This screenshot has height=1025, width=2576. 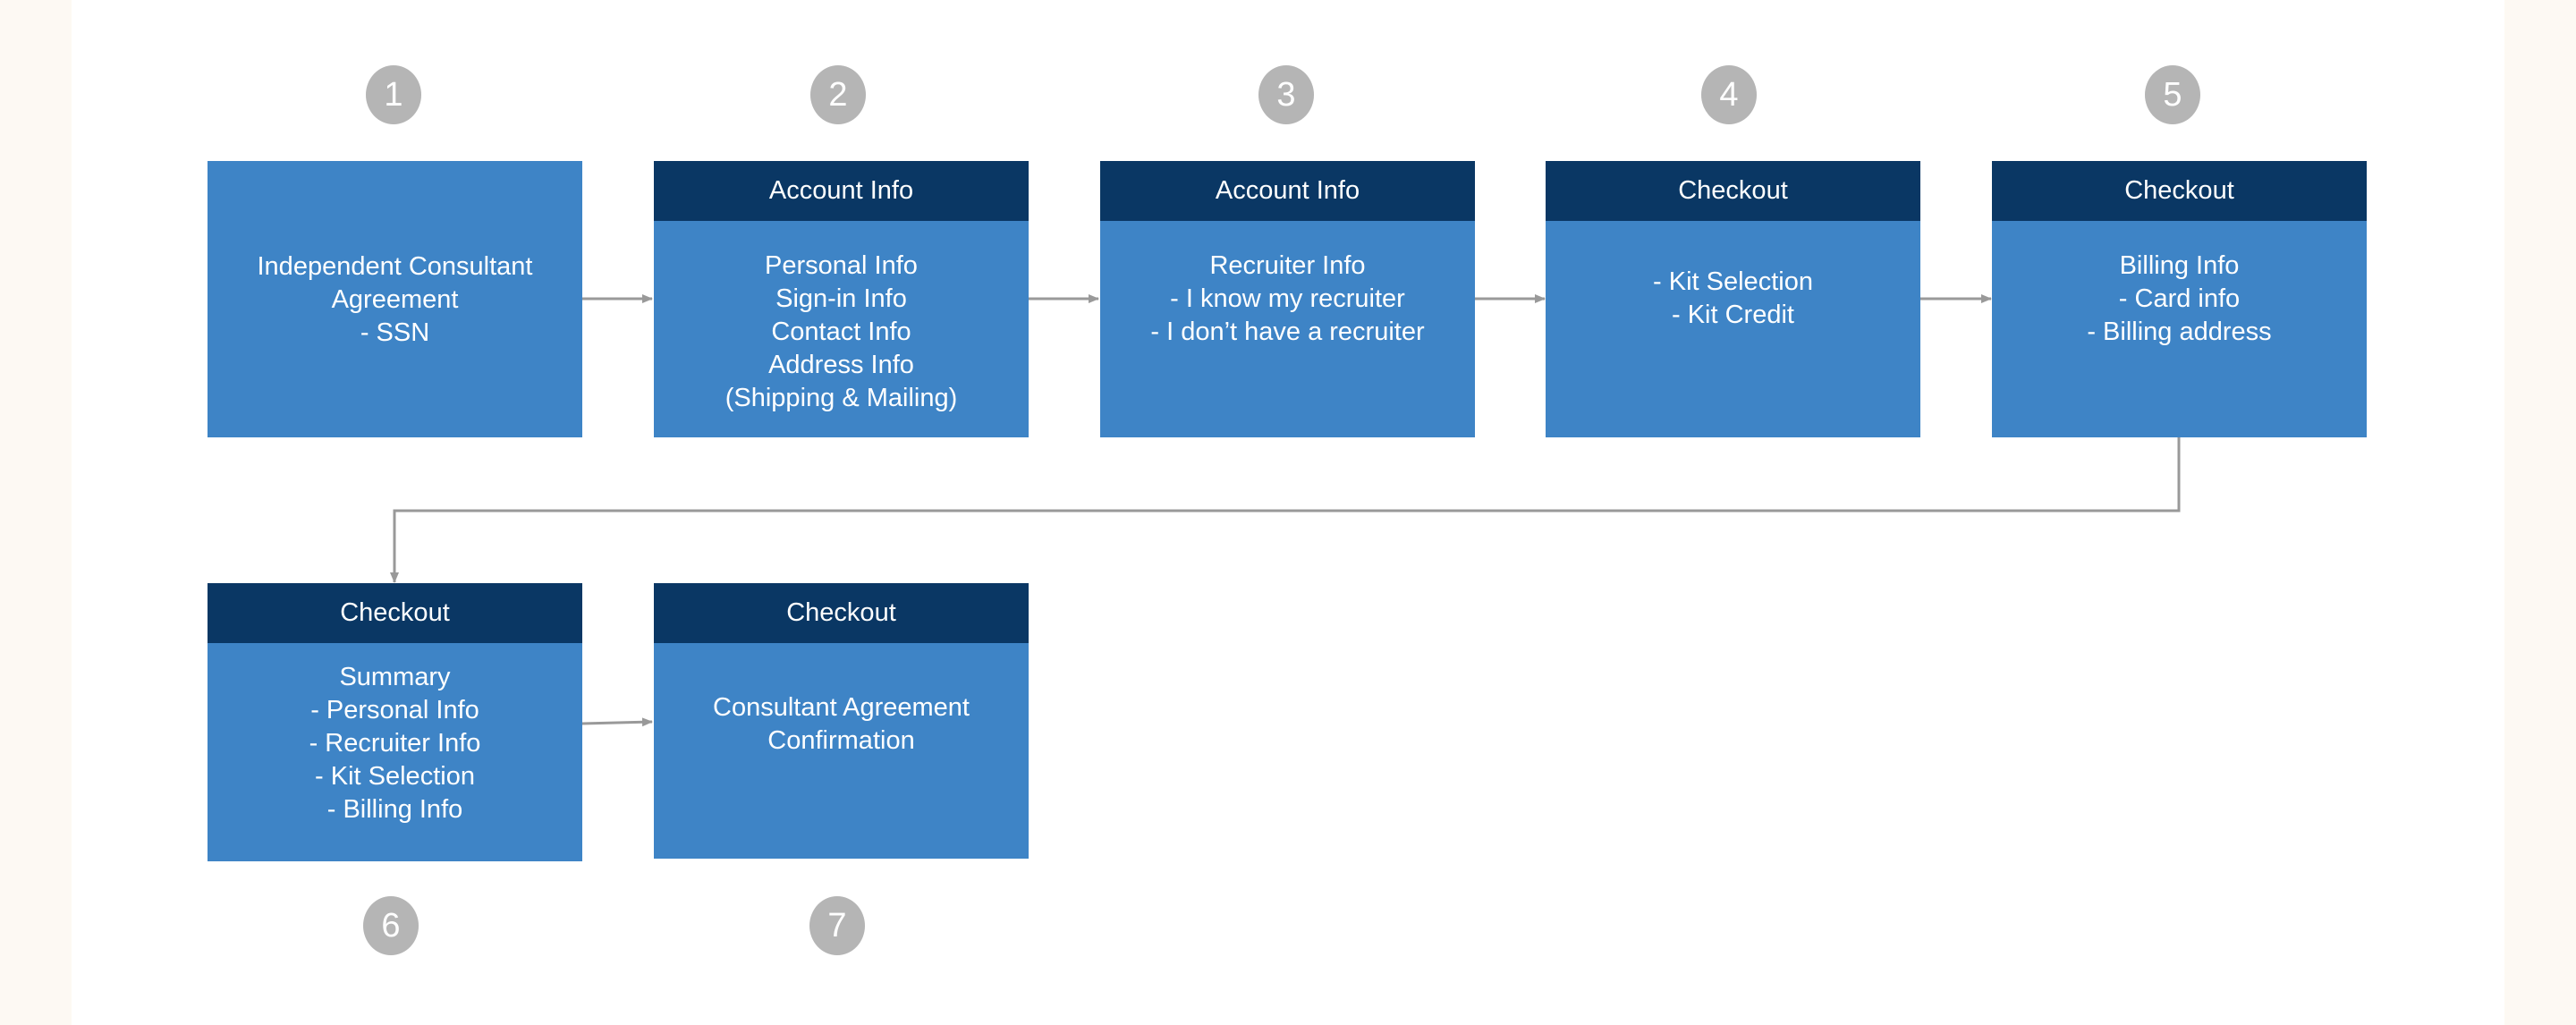 I want to click on step-body: Consultant Agreement Confirmation, so click(x=841, y=724).